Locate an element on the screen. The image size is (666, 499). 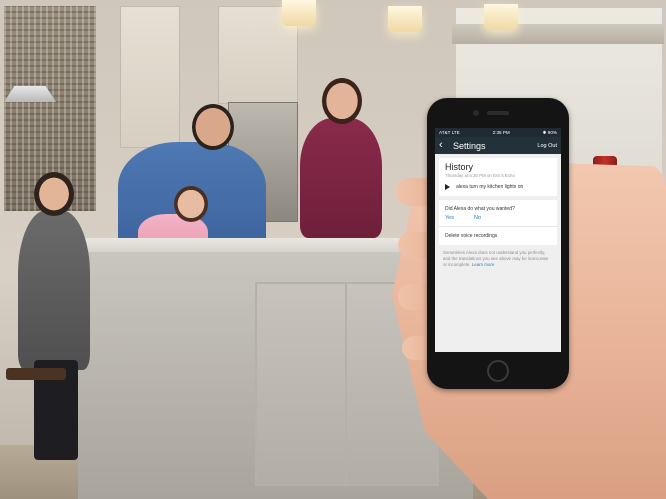
voice-recording-row: alexa turn my kitchen lights on is located at coordinates (498, 188).